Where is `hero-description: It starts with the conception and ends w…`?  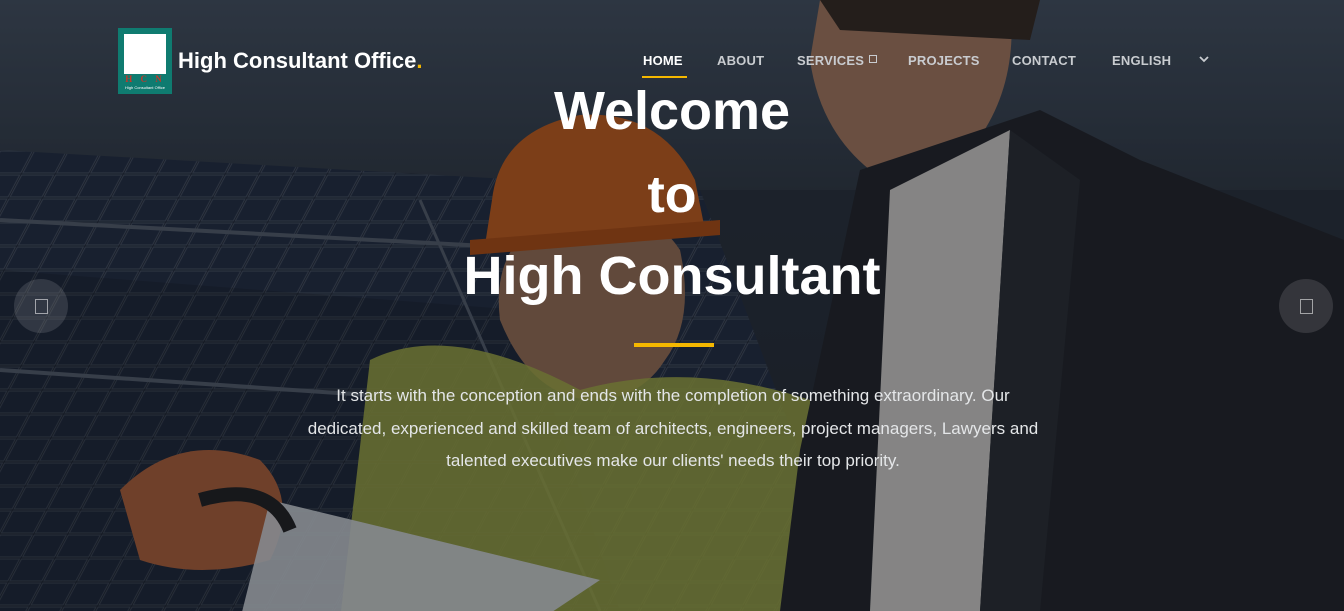
hero-description: It starts with the conception and ends w… is located at coordinates (673, 428).